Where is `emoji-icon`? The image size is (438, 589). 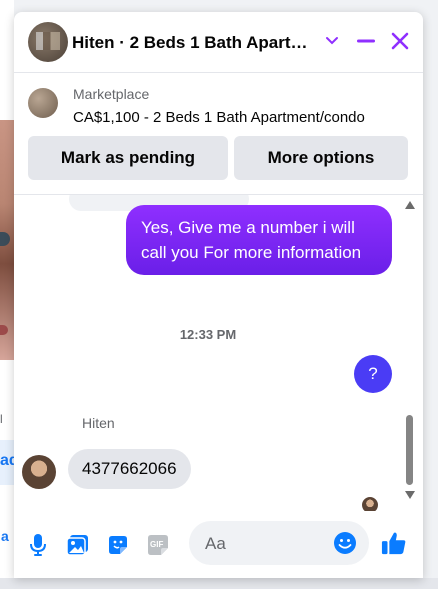
emoji-icon is located at coordinates (345, 543).